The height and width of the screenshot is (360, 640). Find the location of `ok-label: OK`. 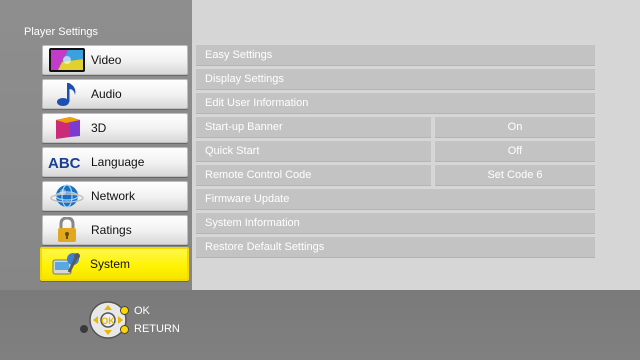

ok-label: OK is located at coordinates (142, 311).